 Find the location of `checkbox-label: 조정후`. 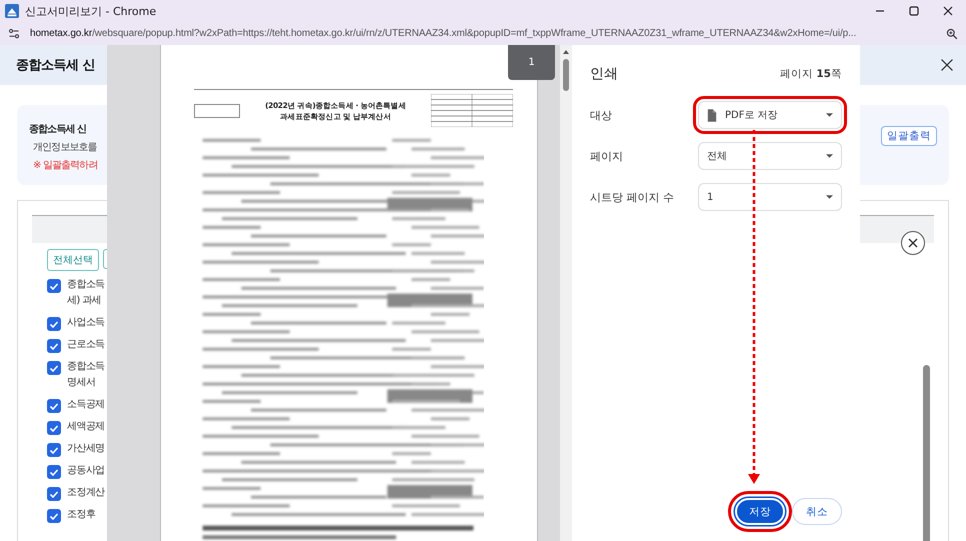

checkbox-label: 조정후 is located at coordinates (81, 515).